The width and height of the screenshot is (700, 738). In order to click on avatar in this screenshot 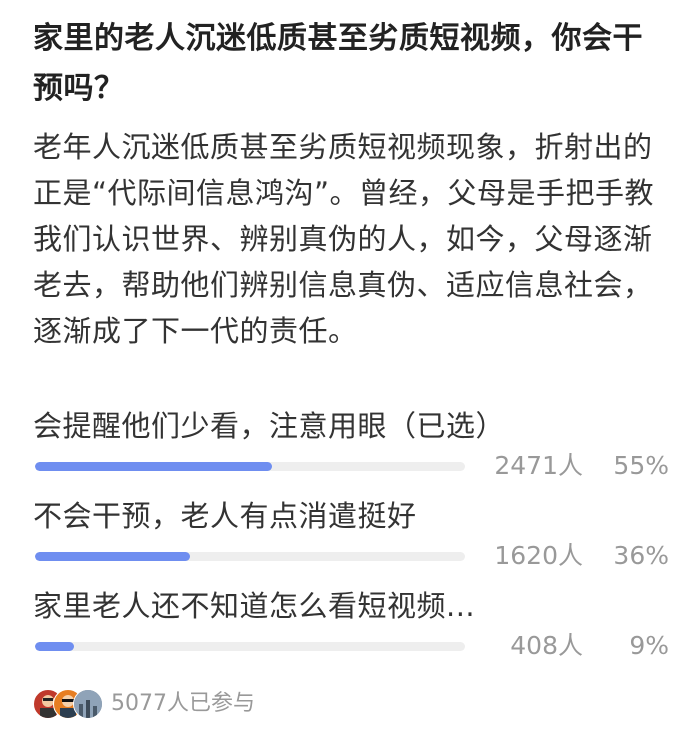, I will do `click(88, 704)`.